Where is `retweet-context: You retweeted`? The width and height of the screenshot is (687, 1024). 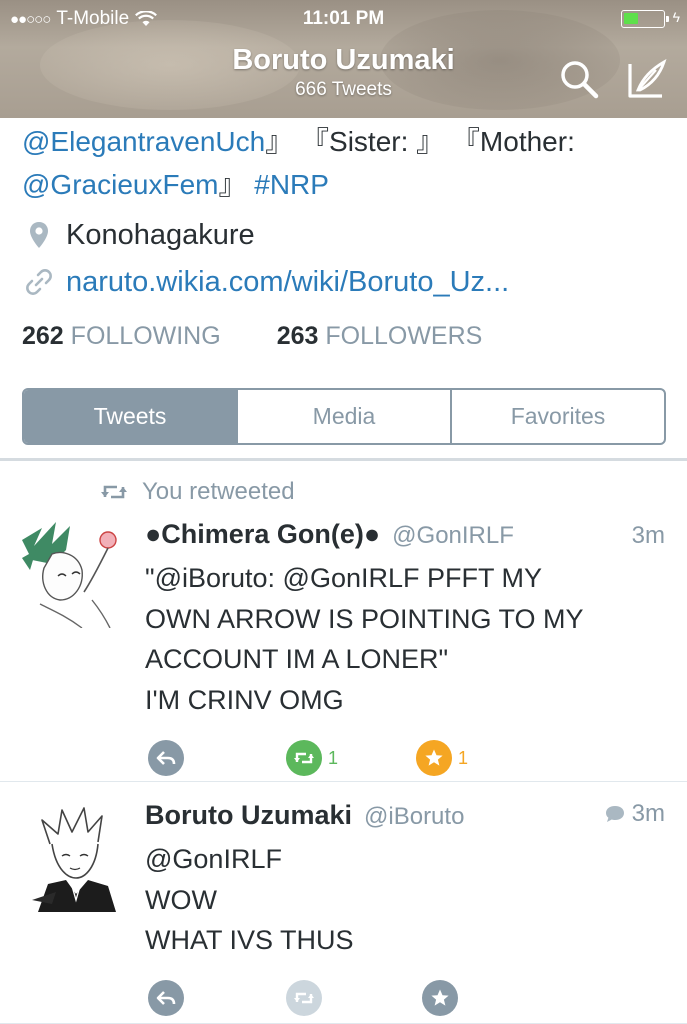
retweet-context: You retweeted is located at coordinates (197, 492).